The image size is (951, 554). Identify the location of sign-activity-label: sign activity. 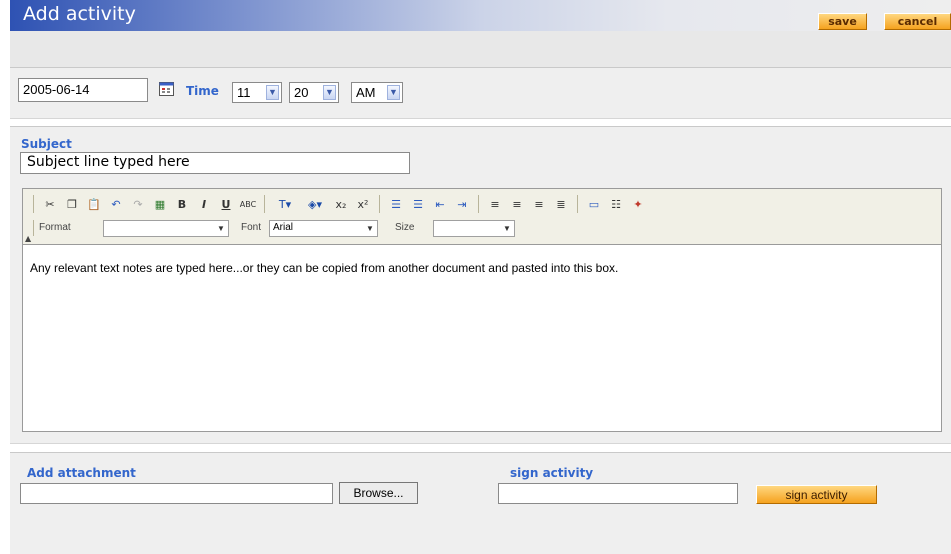
(552, 473).